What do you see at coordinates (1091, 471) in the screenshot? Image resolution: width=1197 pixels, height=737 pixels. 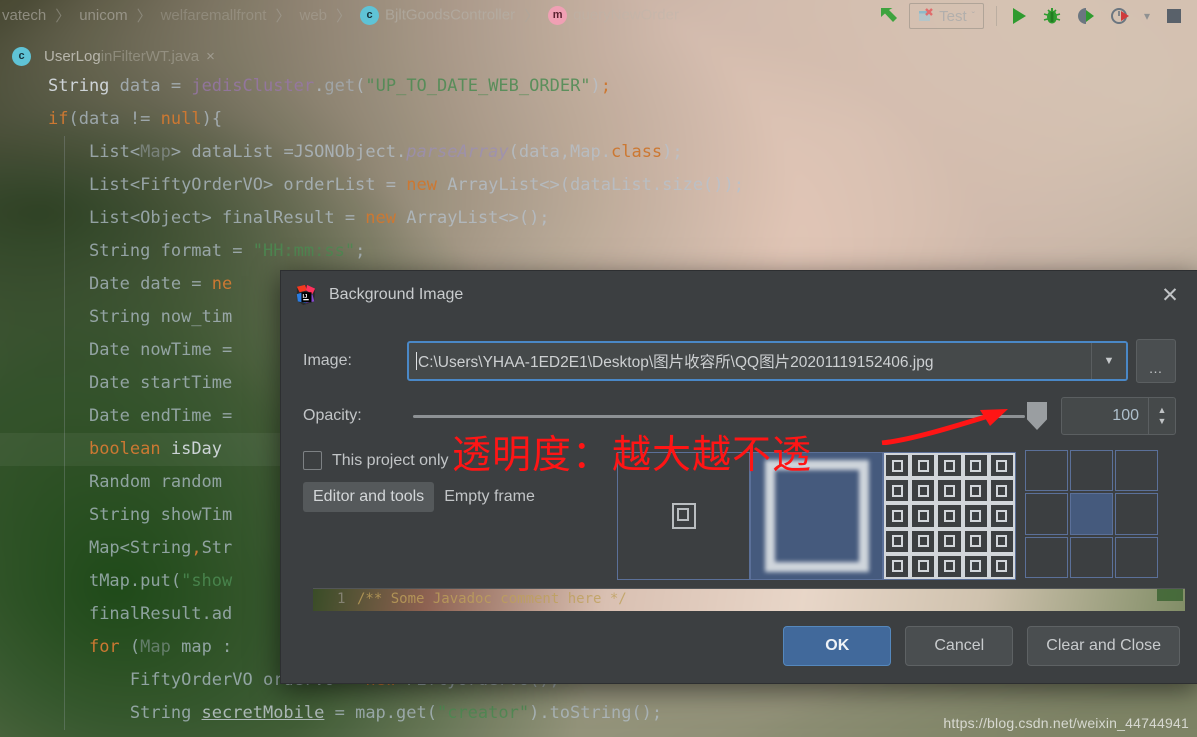 I see `anchor-cell-top-center` at bounding box center [1091, 471].